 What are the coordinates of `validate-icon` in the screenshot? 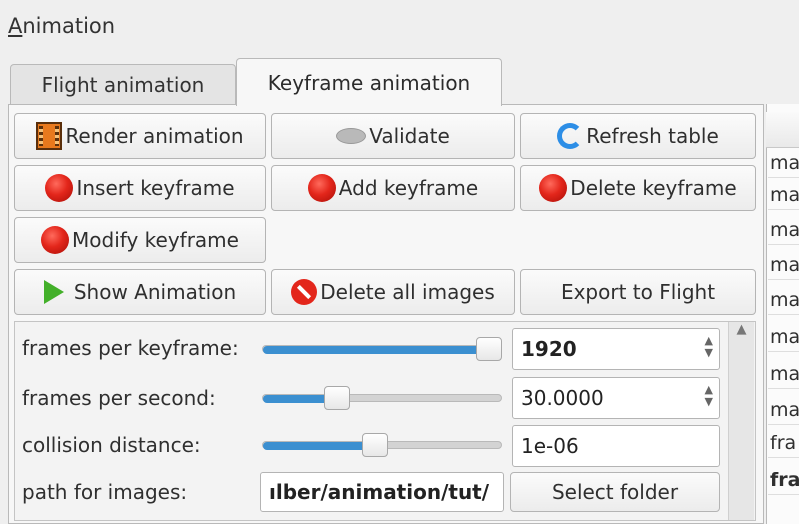 It's located at (351, 136).